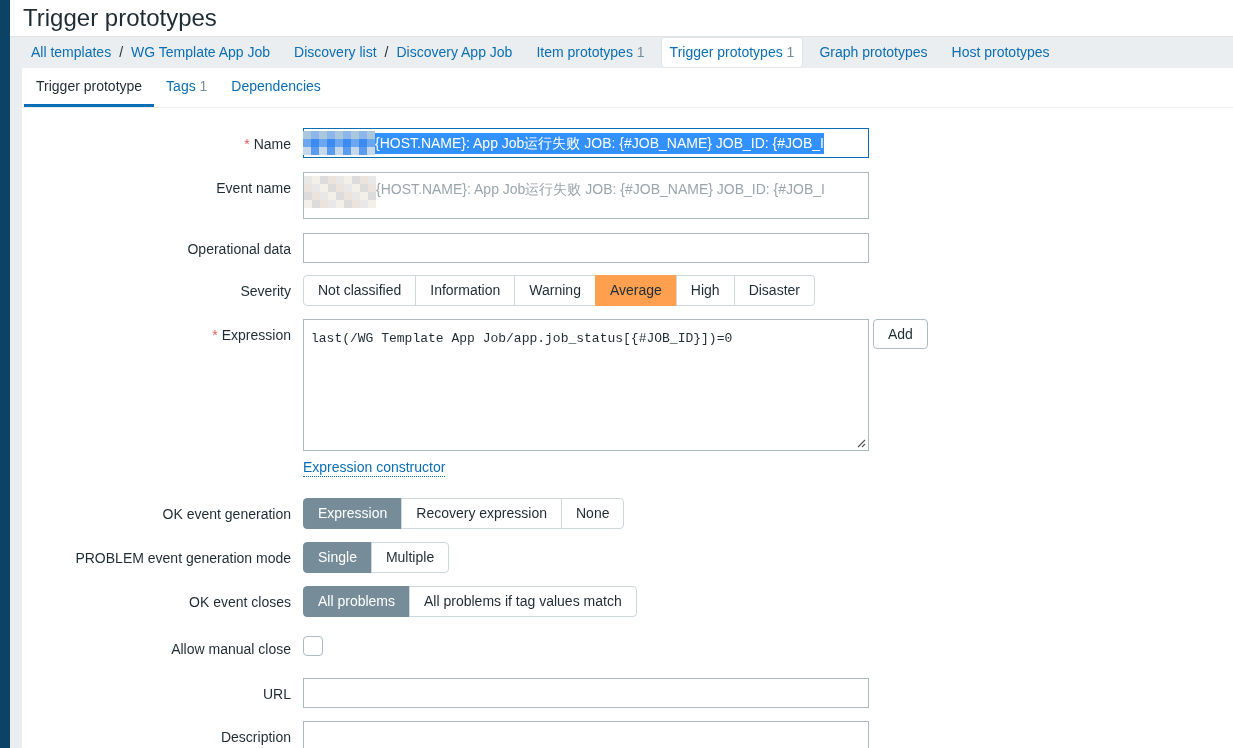 Image resolution: width=1233 pixels, height=748 pixels. Describe the element at coordinates (410, 557) in the screenshot. I see `segment-option: Multiple` at that location.